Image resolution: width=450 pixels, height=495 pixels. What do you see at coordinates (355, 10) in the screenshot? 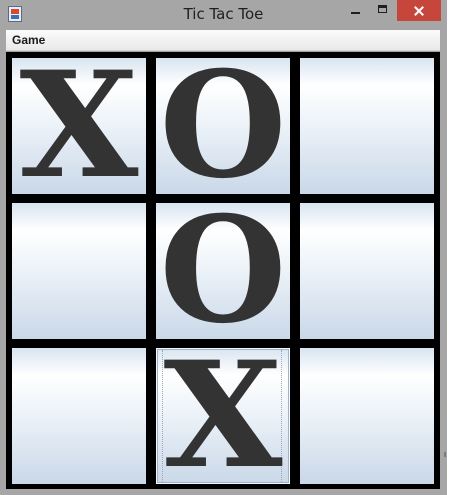
I see `minimize-icon` at bounding box center [355, 10].